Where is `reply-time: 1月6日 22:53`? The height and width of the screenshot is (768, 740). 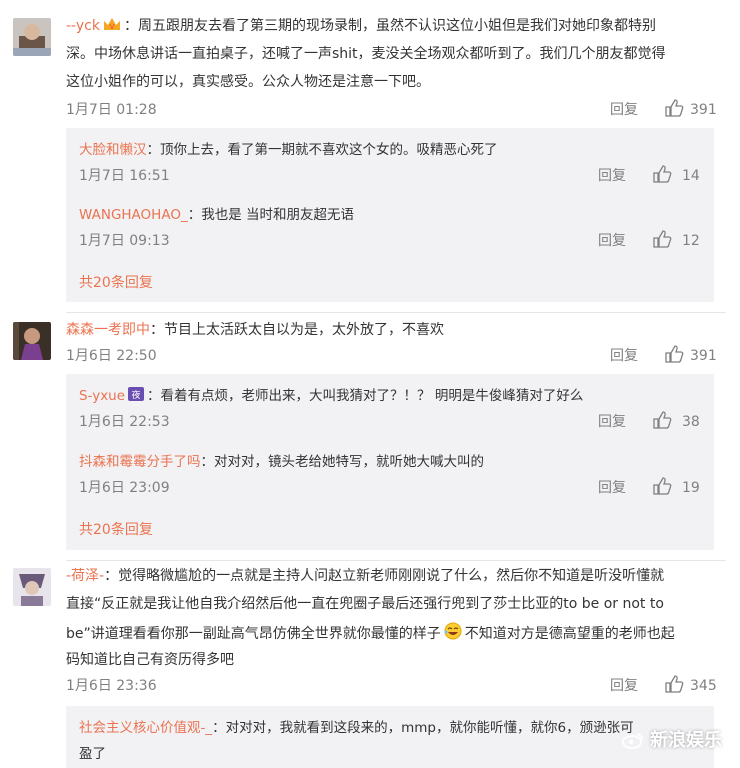 reply-time: 1月6日 22:53 is located at coordinates (124, 422).